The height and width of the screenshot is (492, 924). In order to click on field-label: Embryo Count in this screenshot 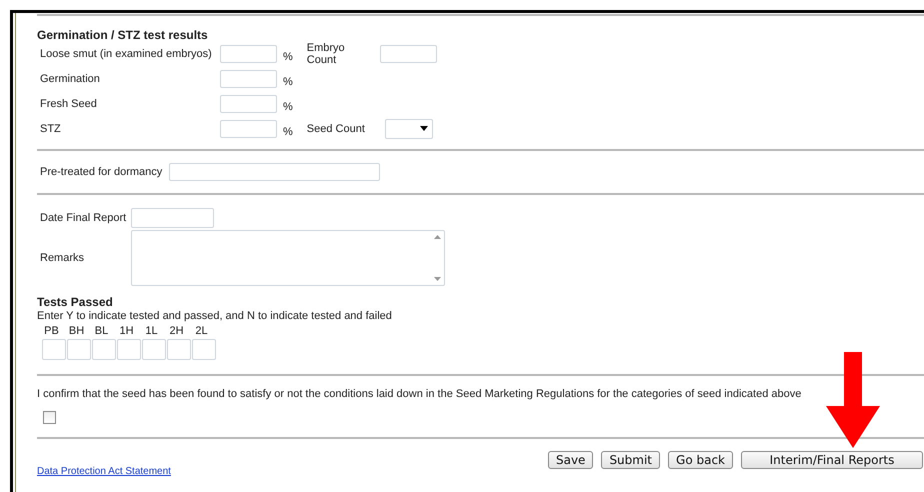, I will do `click(326, 54)`.